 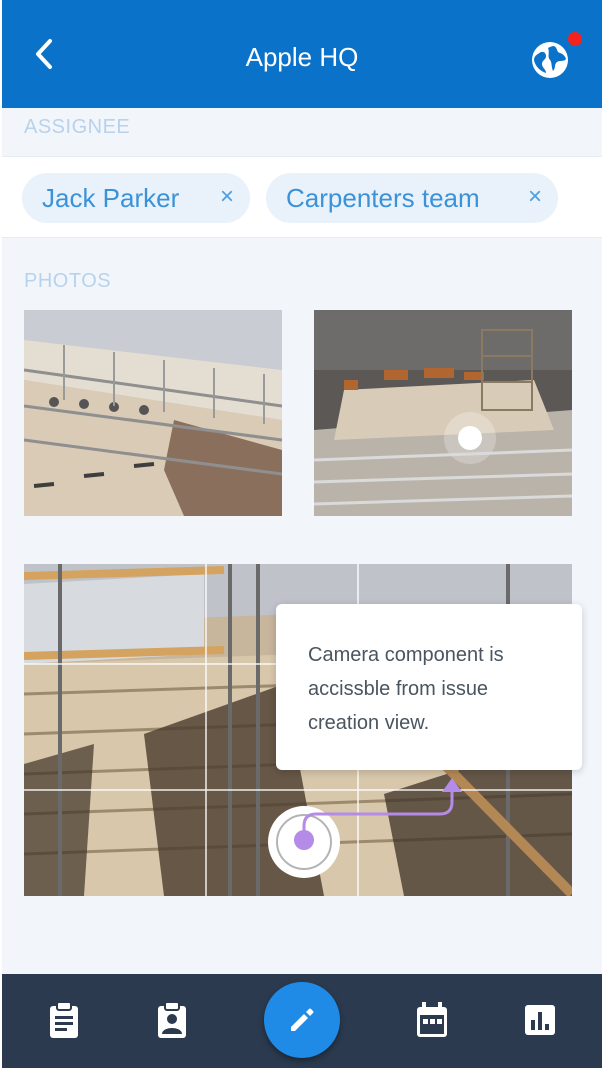 I want to click on edit-fab-button, so click(x=302, y=1020).